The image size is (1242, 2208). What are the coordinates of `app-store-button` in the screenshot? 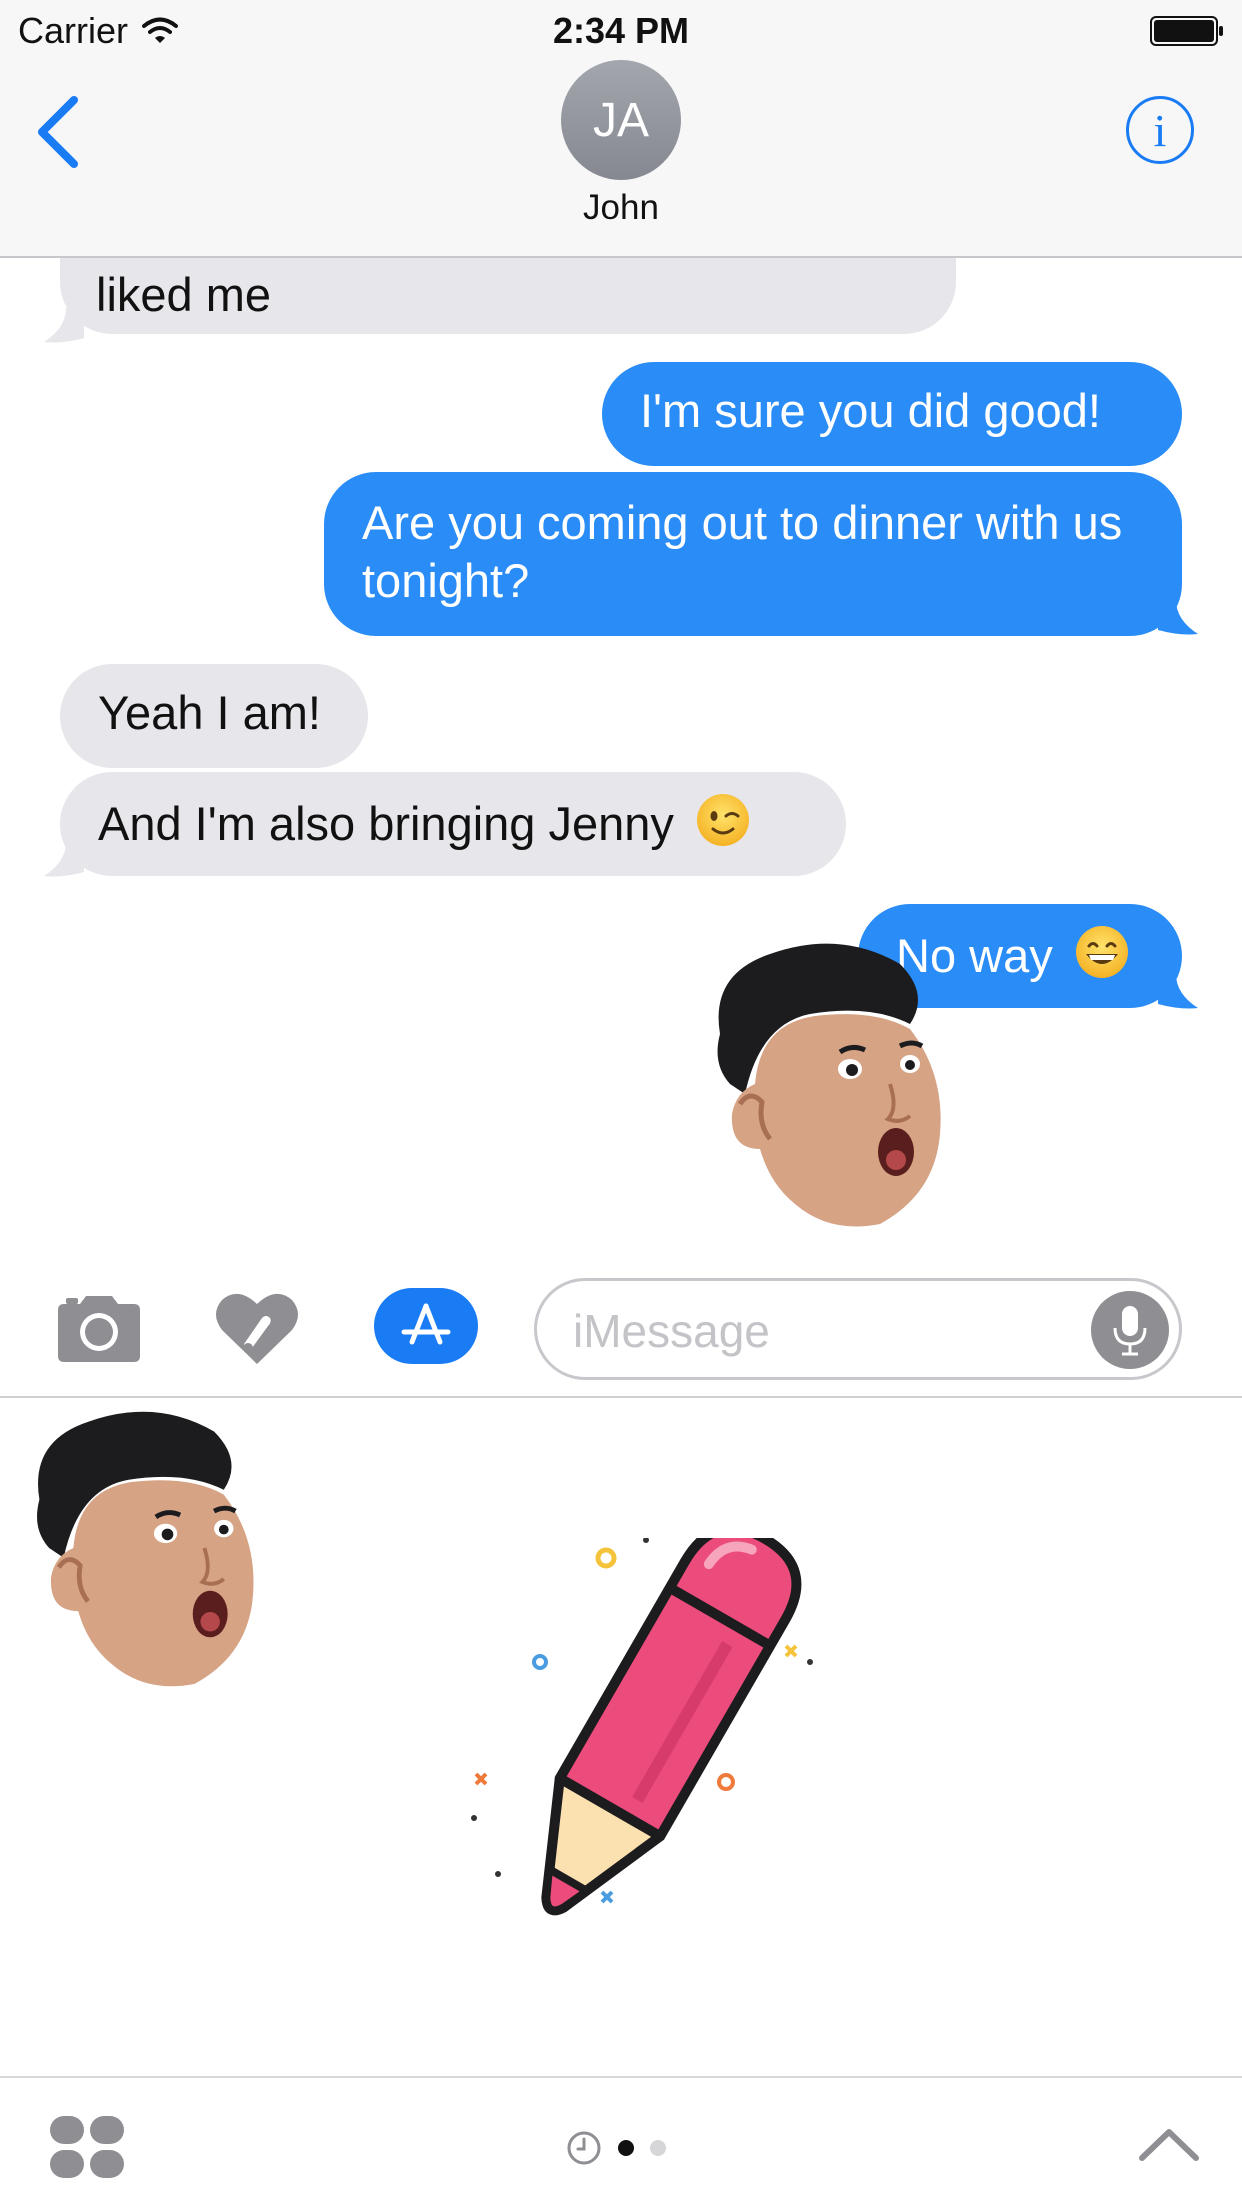 It's located at (426, 1326).